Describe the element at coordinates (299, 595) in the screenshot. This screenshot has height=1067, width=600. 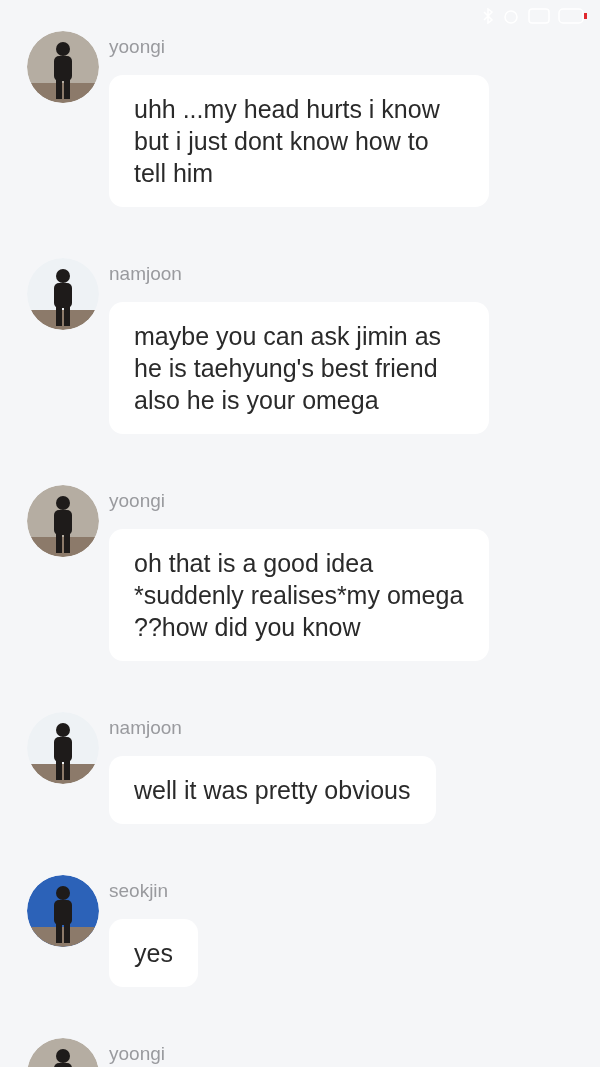
I see `message-bubble: oh that is a good idea *suddenly realises*my omega ??how did you know` at that location.